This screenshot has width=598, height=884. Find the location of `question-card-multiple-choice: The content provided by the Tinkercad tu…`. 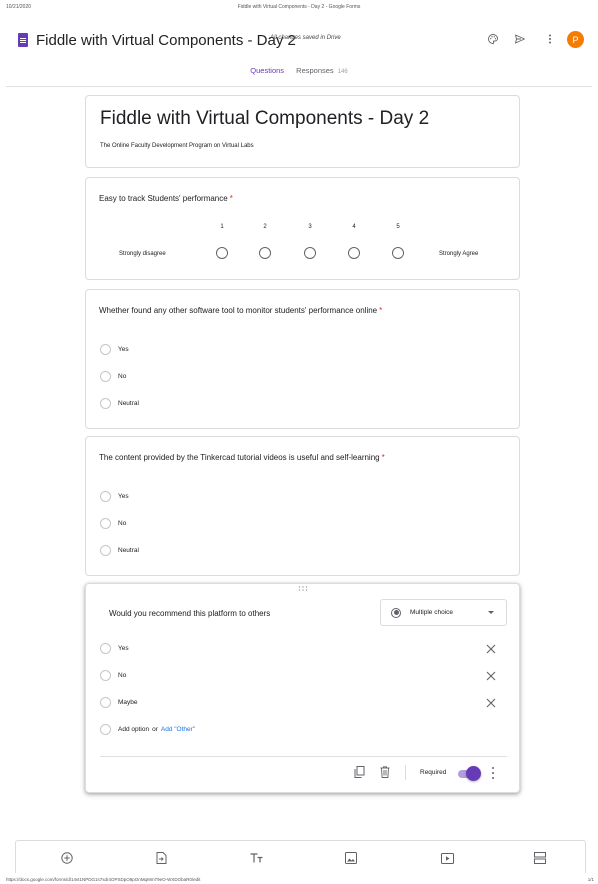

question-card-multiple-choice: The content provided by the Tinkercad tu… is located at coordinates (302, 506).